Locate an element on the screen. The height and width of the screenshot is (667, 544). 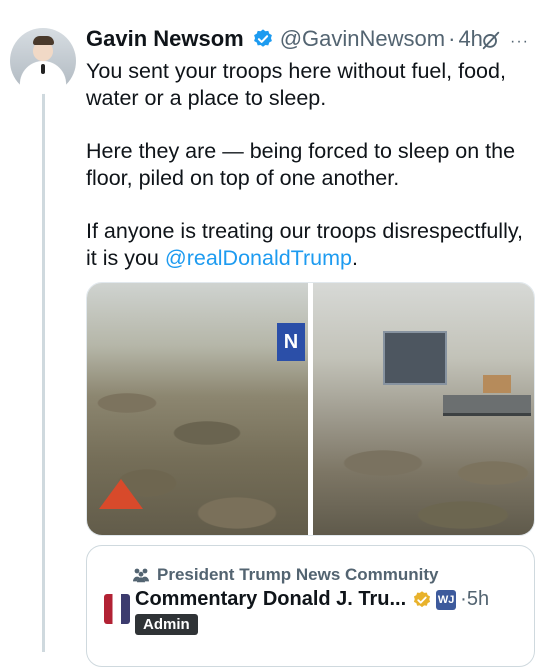
photo-sign: N is located at coordinates (291, 342).